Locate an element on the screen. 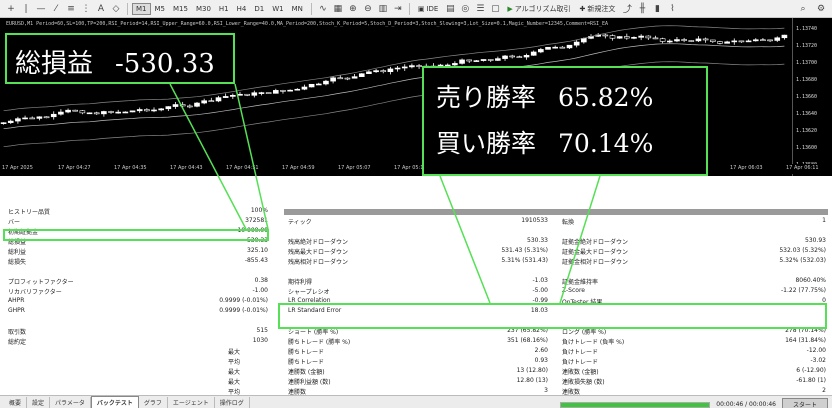 The width and height of the screenshot is (832, 408). grid-icon: ▦ is located at coordinates (338, 9).